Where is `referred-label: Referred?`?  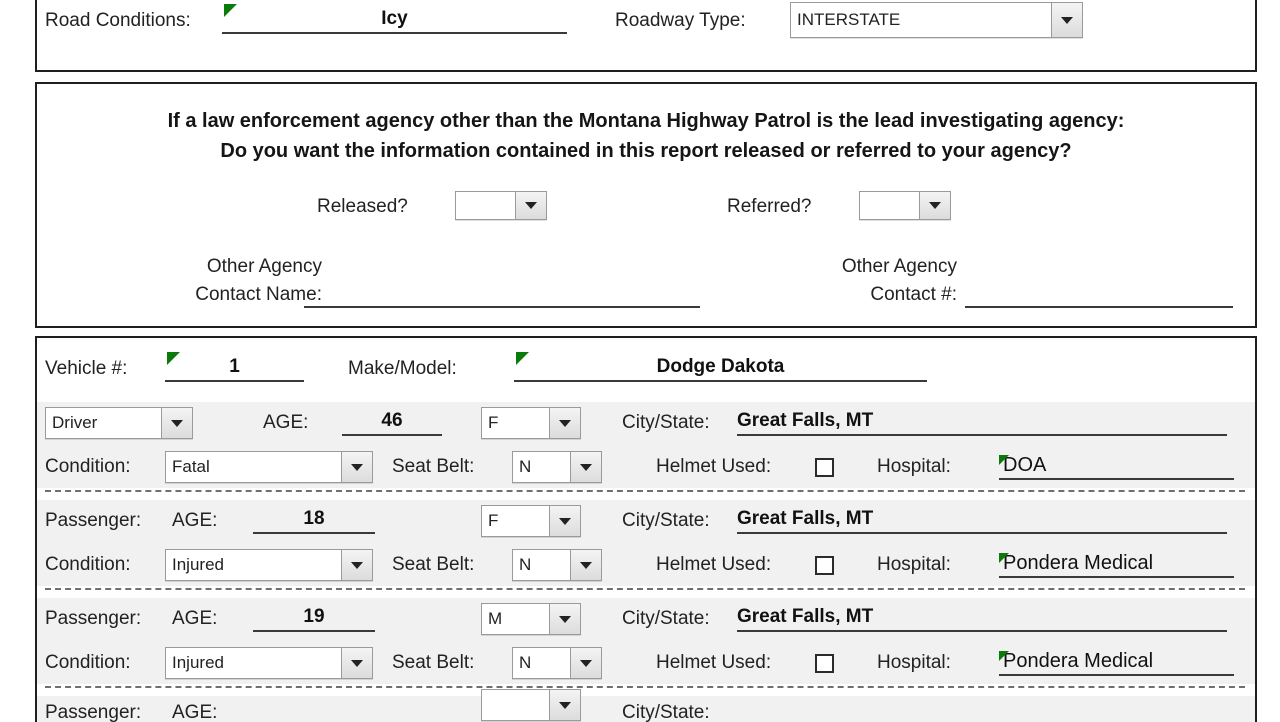
referred-label: Referred? is located at coordinates (769, 206).